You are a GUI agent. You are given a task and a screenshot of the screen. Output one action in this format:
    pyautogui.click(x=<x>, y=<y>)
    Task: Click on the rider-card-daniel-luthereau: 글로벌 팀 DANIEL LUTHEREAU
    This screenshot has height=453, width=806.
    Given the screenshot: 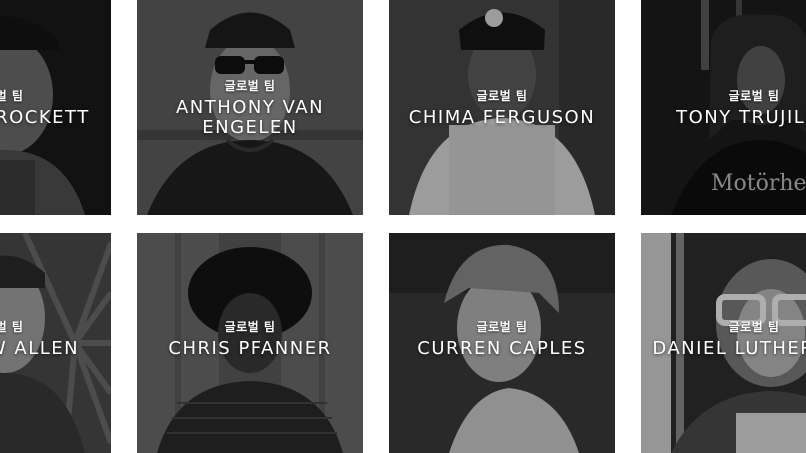 What is the action you would take?
    pyautogui.click(x=723, y=343)
    